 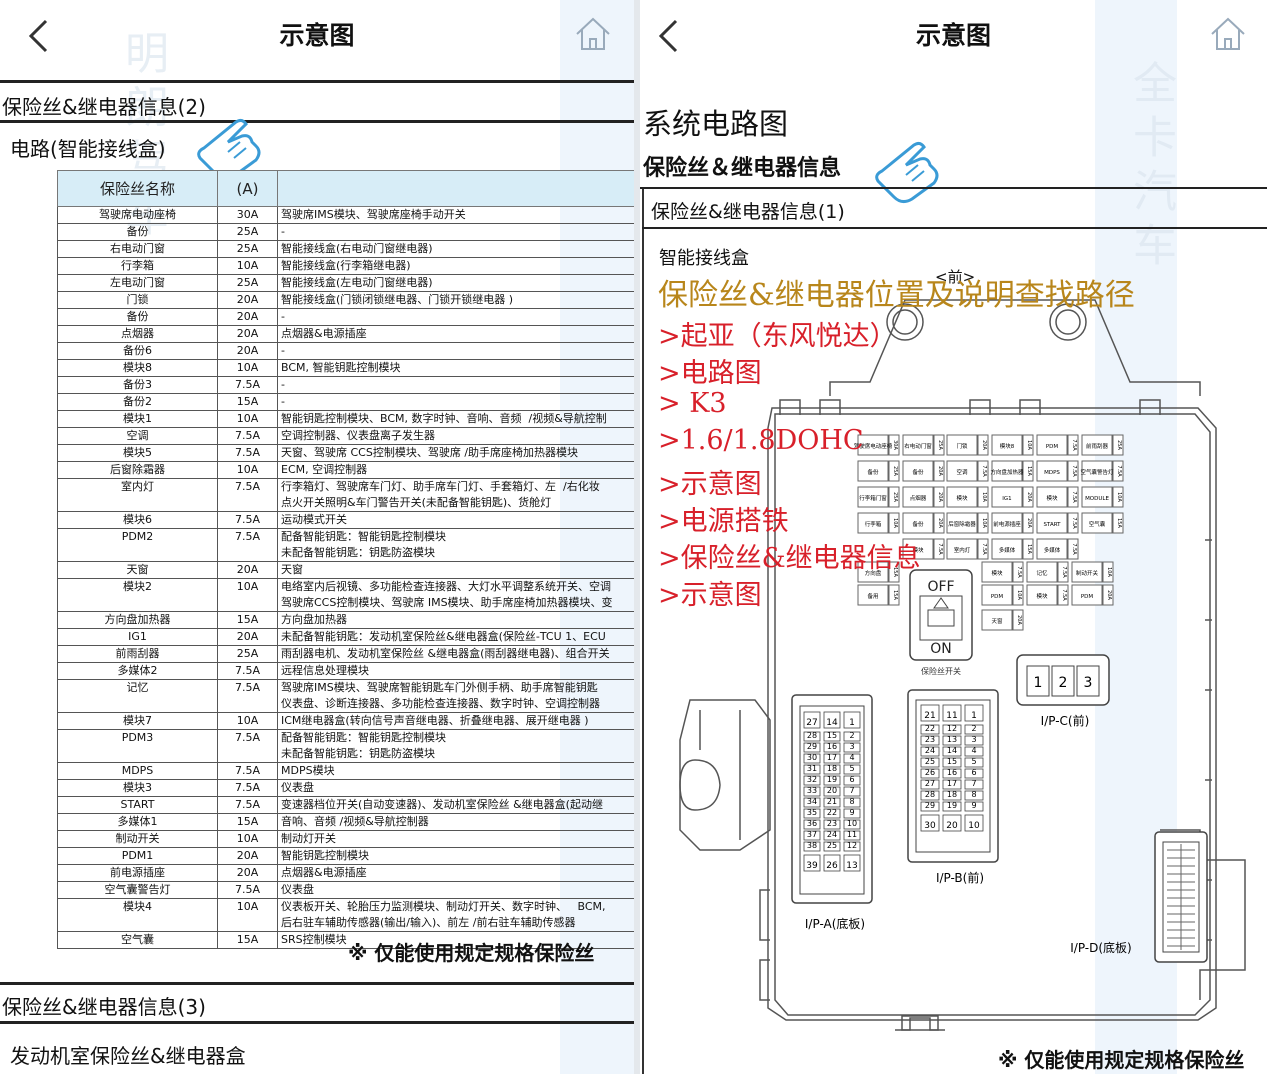 I want to click on fuse-name-cell: 天窗, so click(x=137, y=570).